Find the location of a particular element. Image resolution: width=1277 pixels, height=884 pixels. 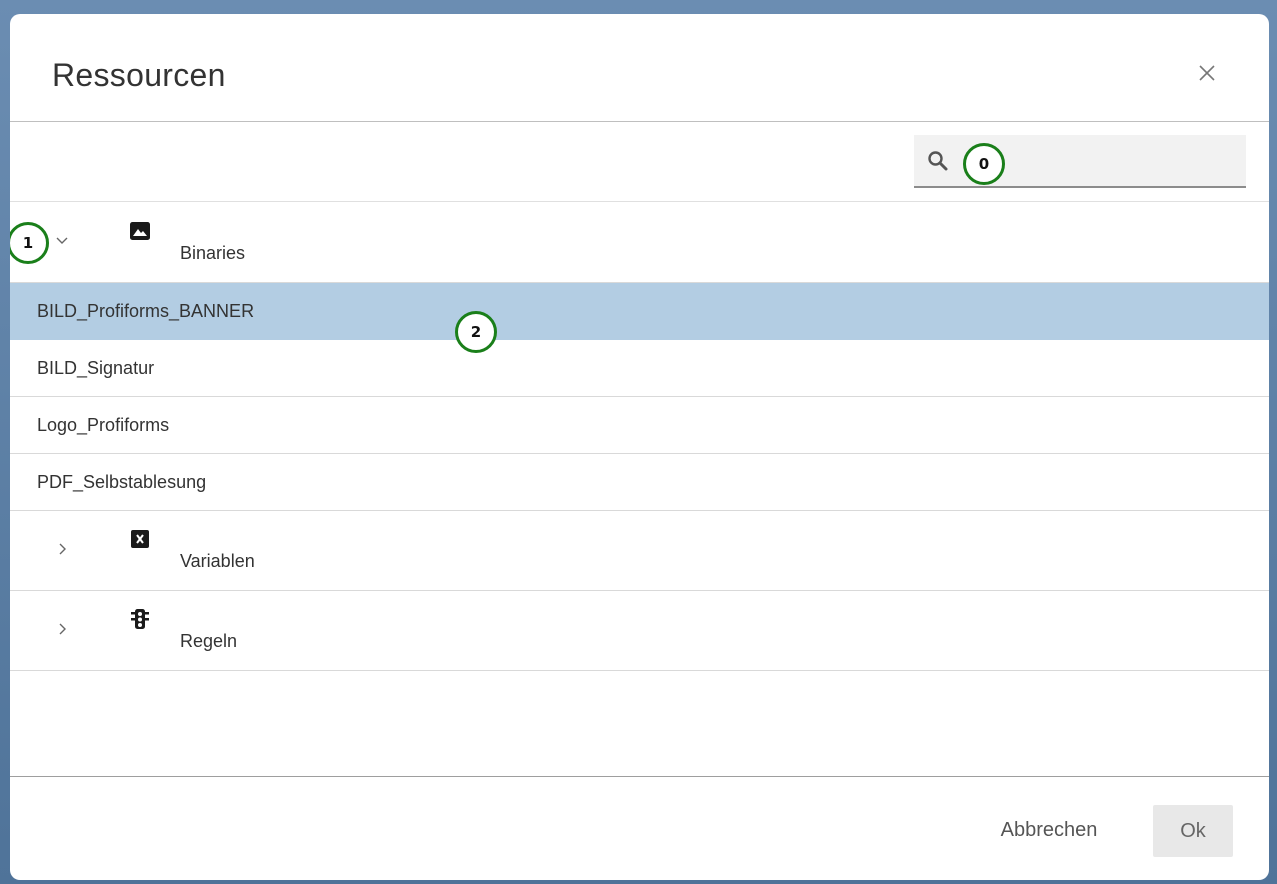

tree-item-label: BILD_Signatur is located at coordinates (96, 368).